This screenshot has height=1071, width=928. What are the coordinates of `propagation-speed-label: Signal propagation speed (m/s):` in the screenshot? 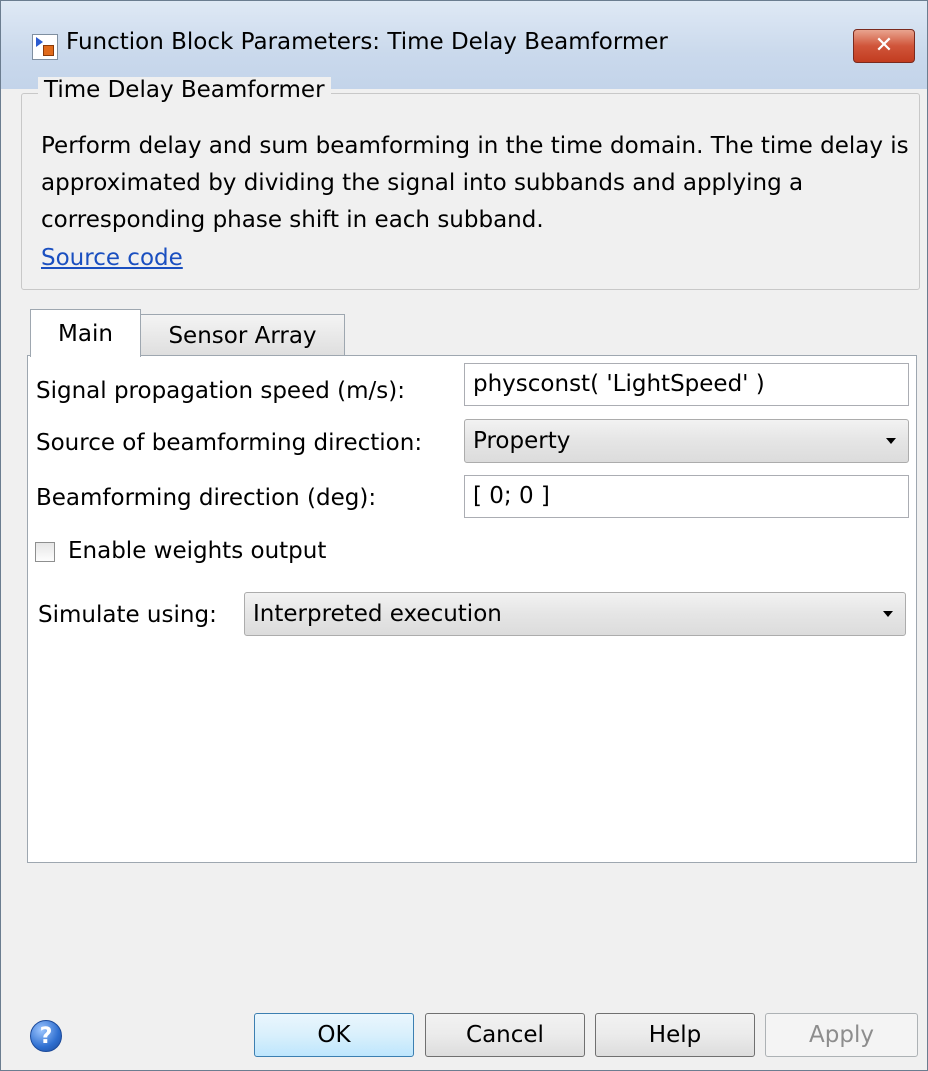 It's located at (220, 391).